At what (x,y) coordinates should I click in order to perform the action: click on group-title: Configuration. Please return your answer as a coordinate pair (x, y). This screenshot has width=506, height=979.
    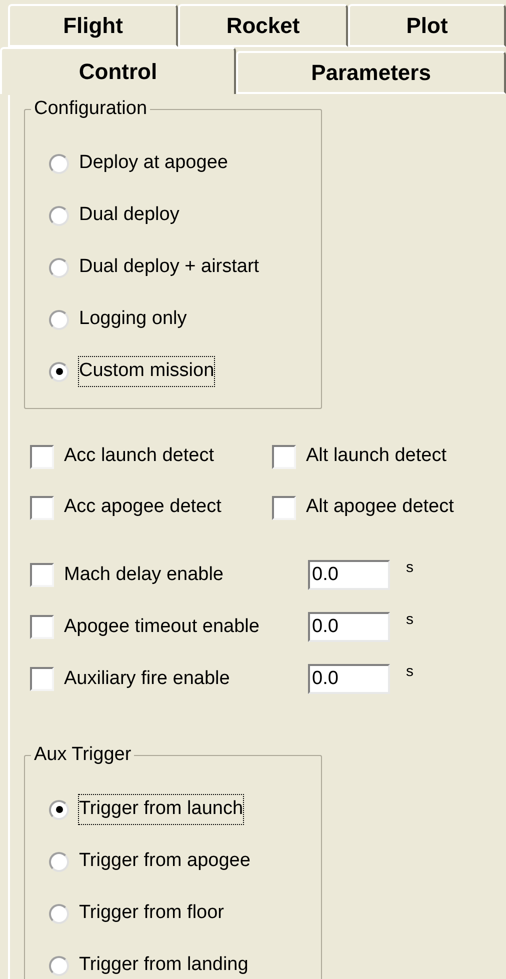
    Looking at the image, I should click on (90, 109).